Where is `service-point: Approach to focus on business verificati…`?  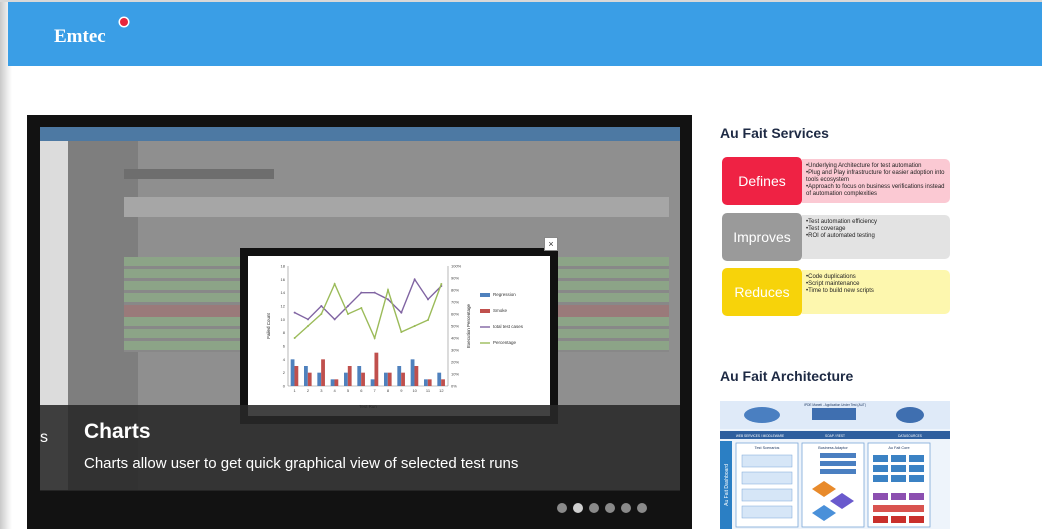 service-point: Approach to focus on business verificati… is located at coordinates (878, 191).